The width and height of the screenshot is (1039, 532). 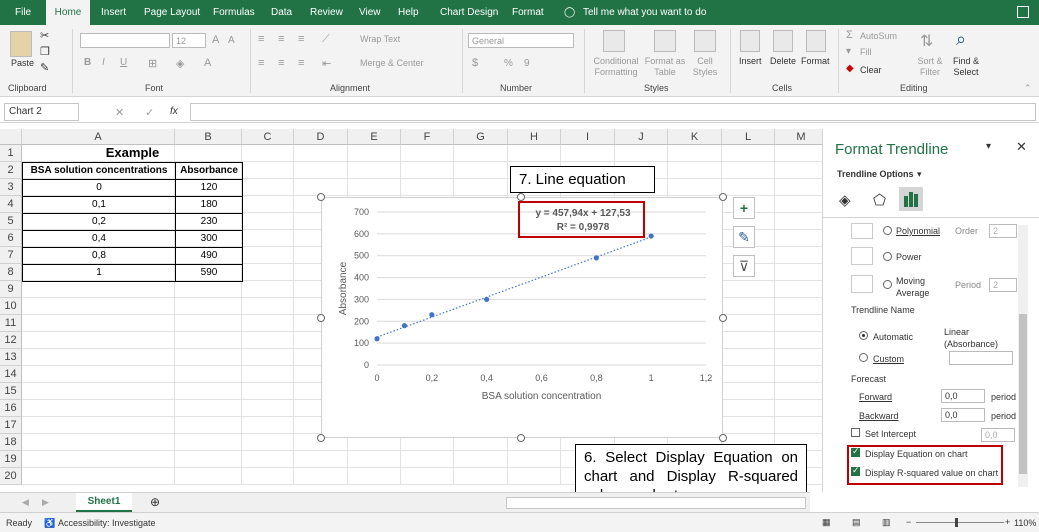 What do you see at coordinates (44, 35) in the screenshot?
I see `cut-icon: ✂` at bounding box center [44, 35].